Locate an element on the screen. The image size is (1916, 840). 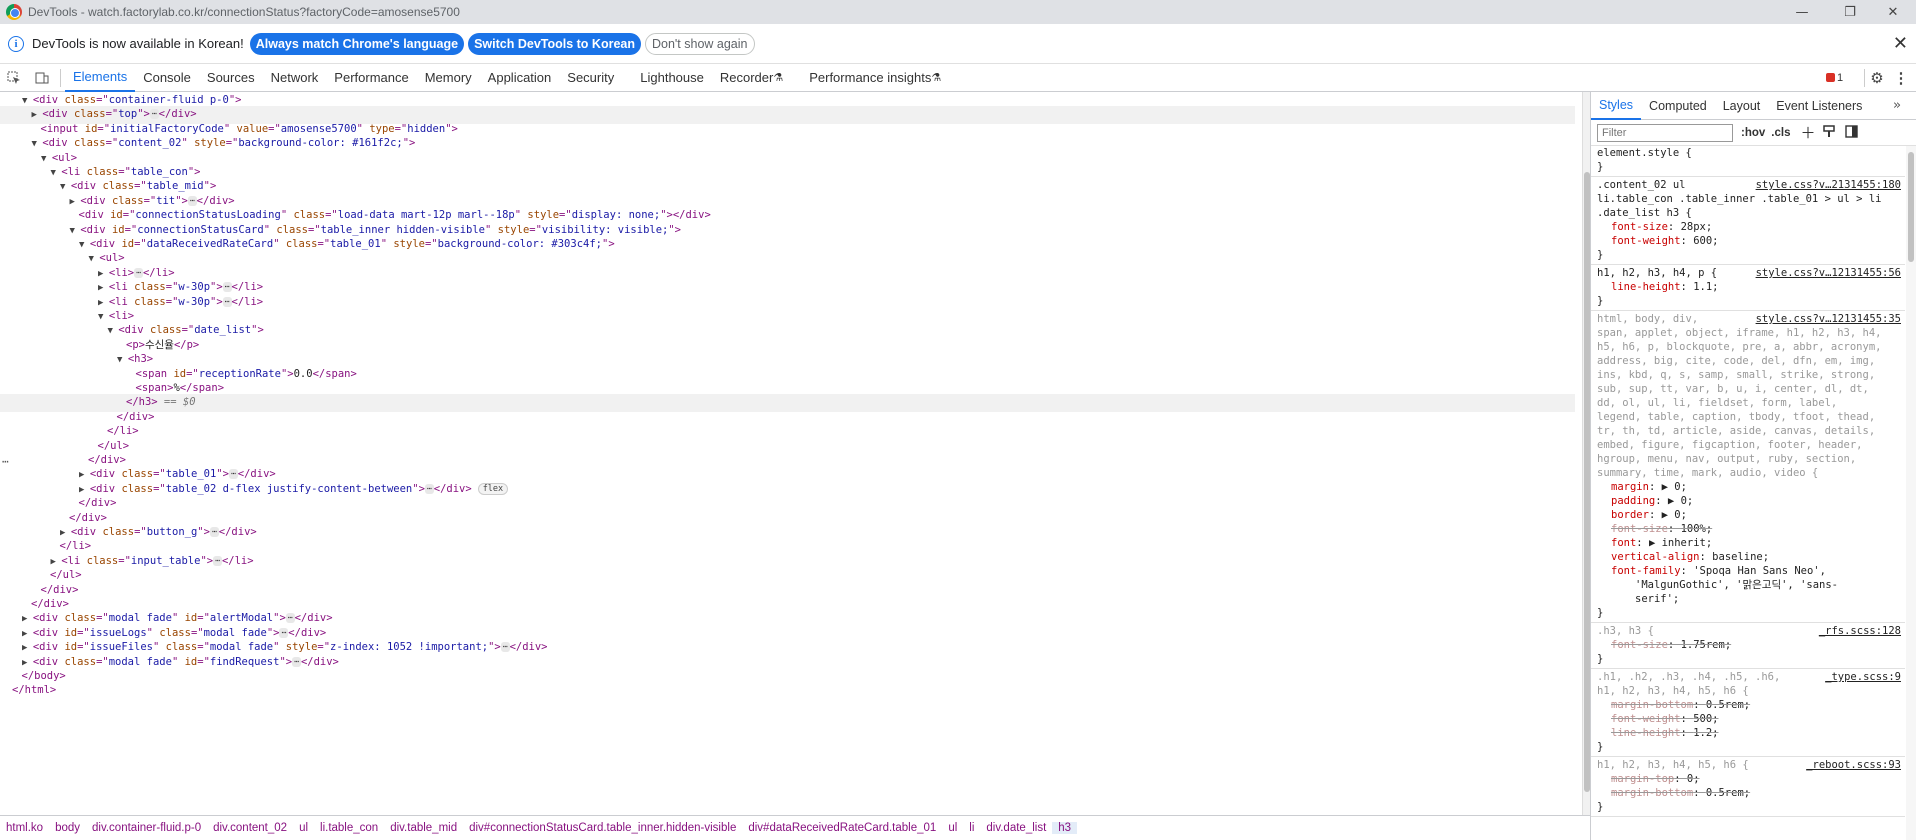
styles-filter-input is located at coordinates (1665, 132).